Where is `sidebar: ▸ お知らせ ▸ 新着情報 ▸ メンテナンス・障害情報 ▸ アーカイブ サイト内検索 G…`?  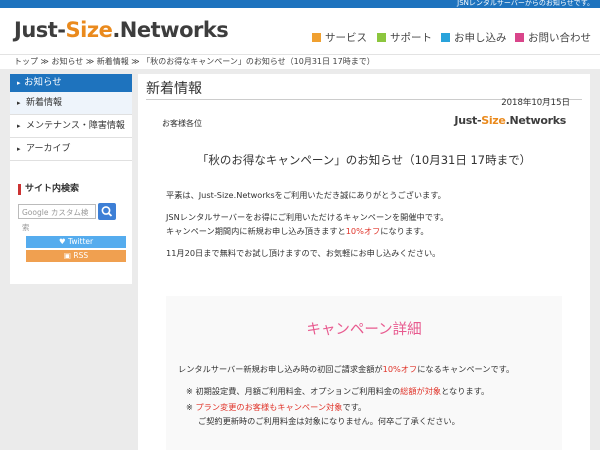
sidebar: ▸ お知らせ ▸ 新着情報 ▸ メンテナンス・障害情報 ▸ アーカイブ サイト内検索 G… is located at coordinates (71, 179).